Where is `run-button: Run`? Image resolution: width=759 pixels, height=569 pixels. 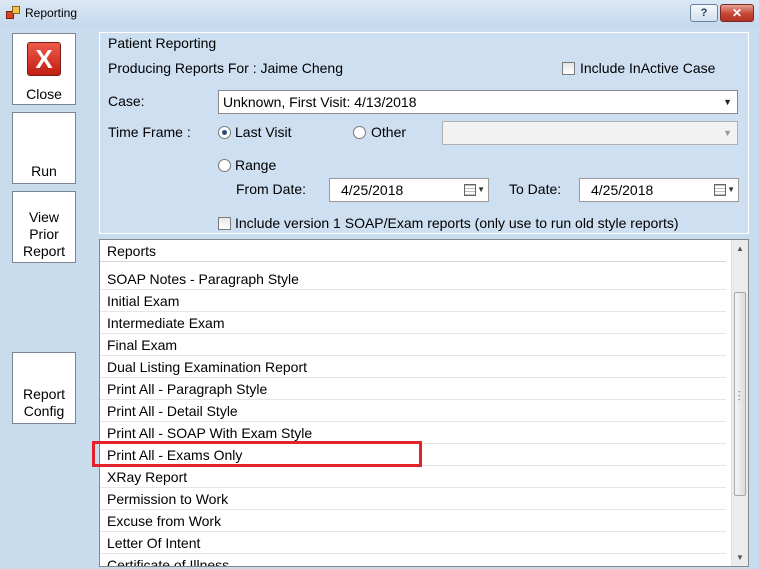 run-button: Run is located at coordinates (44, 148).